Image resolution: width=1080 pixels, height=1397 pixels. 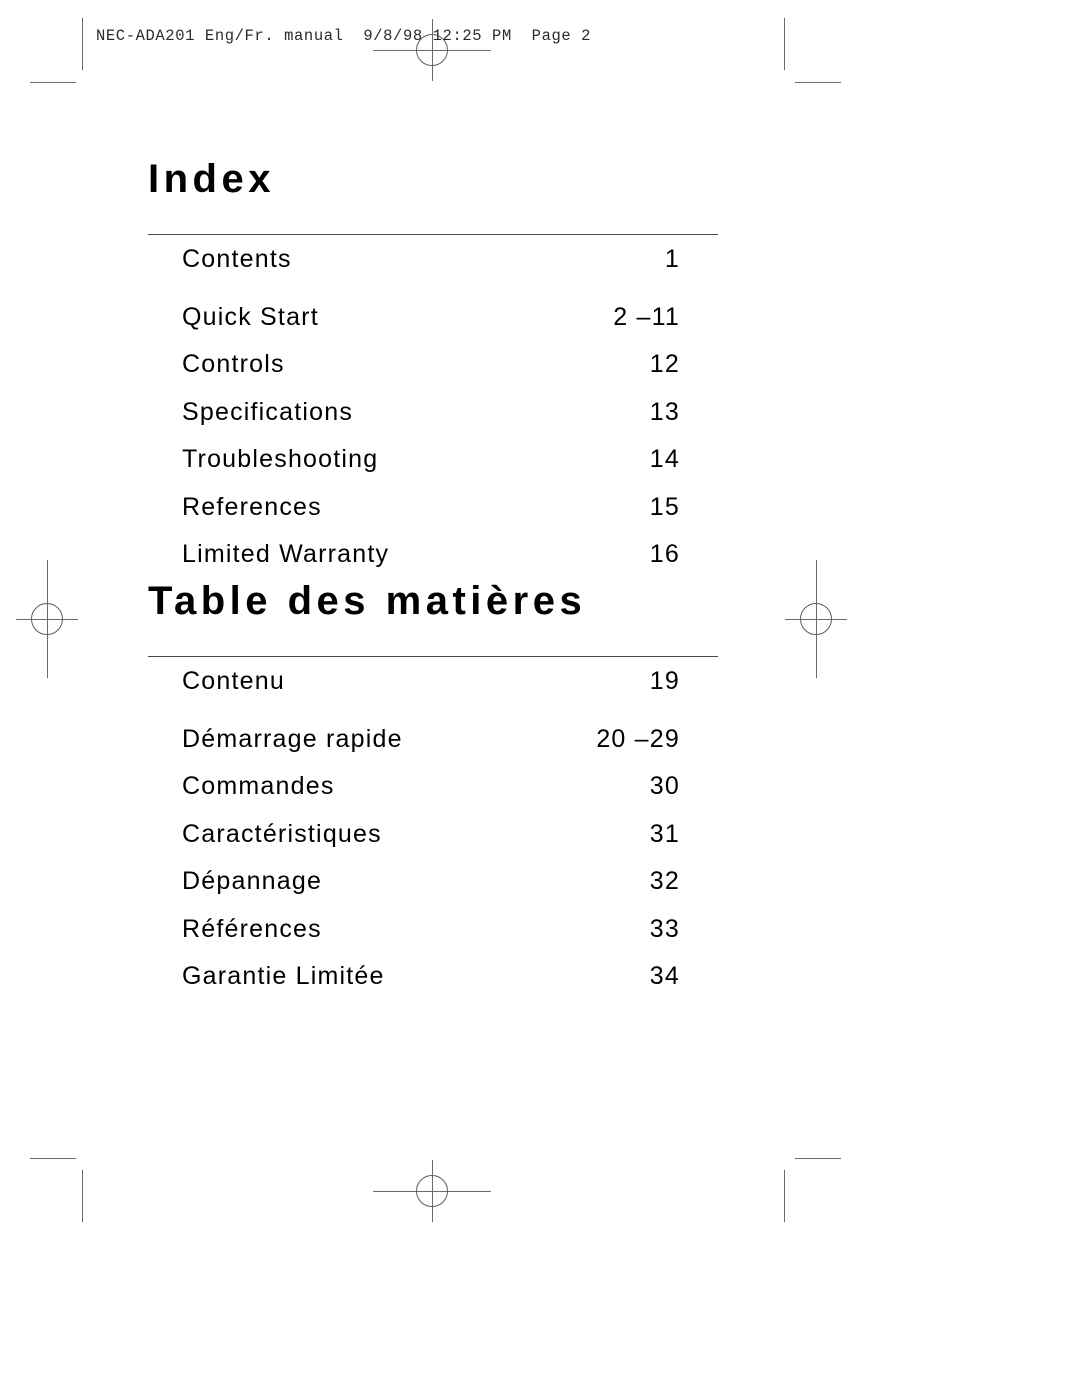 What do you see at coordinates (252, 506) in the screenshot?
I see `toc-entry-label: References` at bounding box center [252, 506].